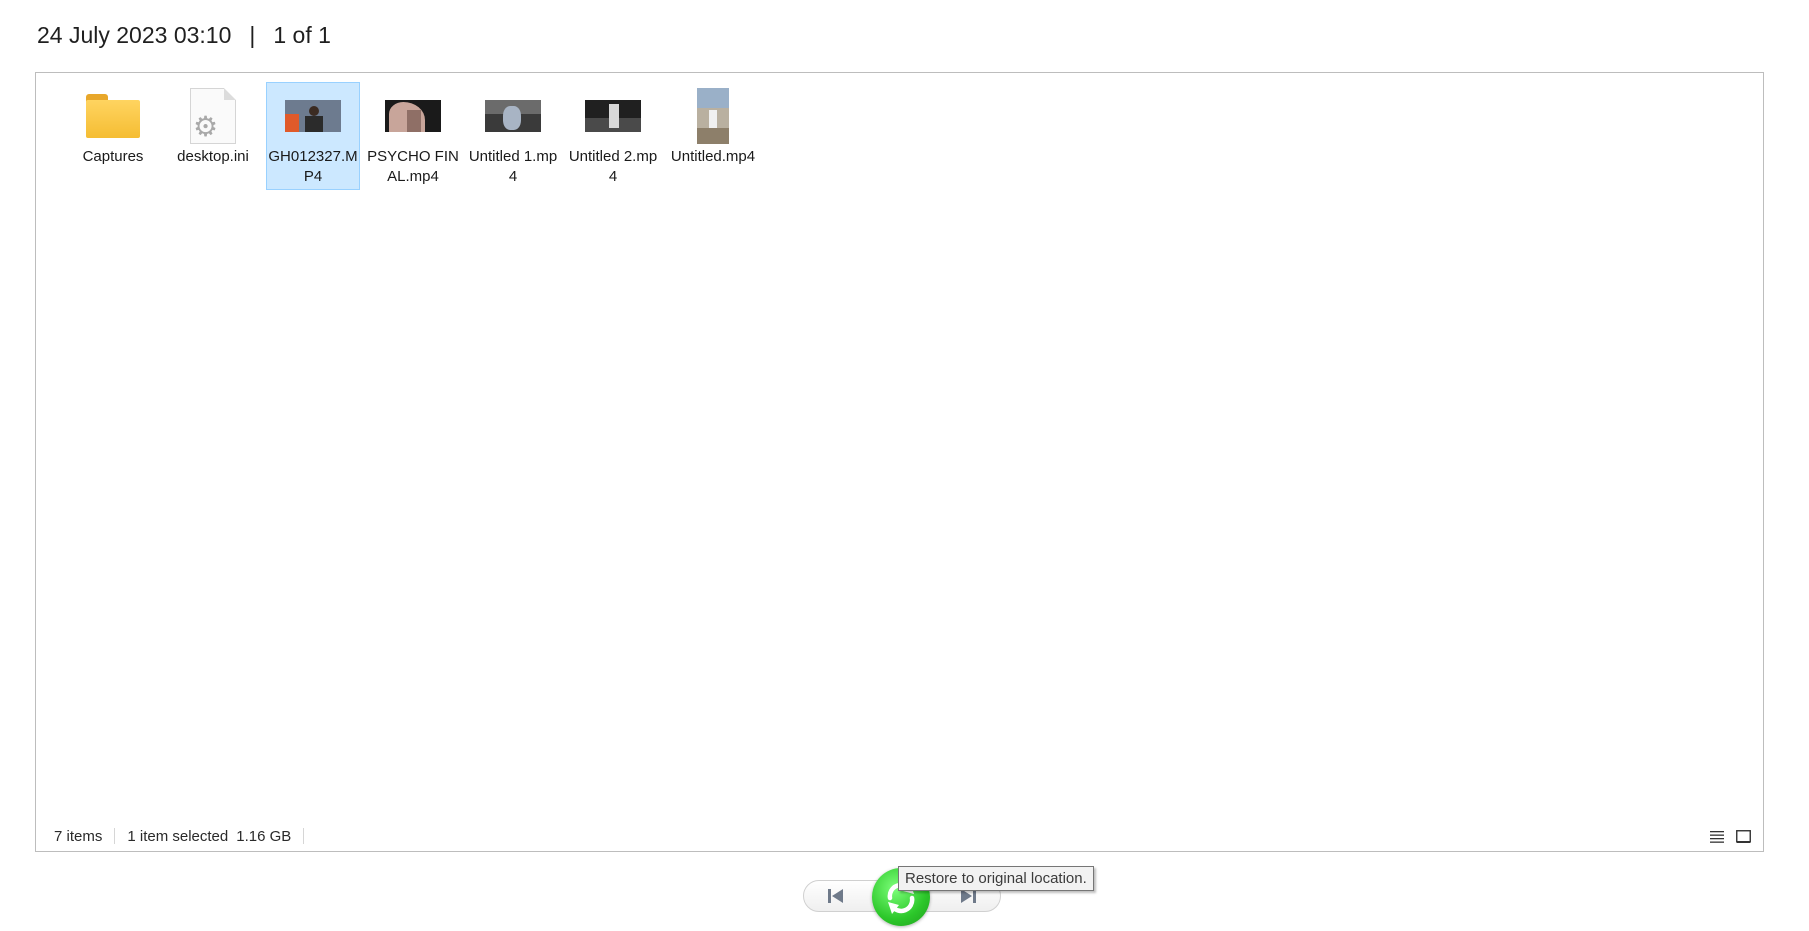 The image size is (1809, 931). I want to click on file-name: GH012327.MP4, so click(313, 166).